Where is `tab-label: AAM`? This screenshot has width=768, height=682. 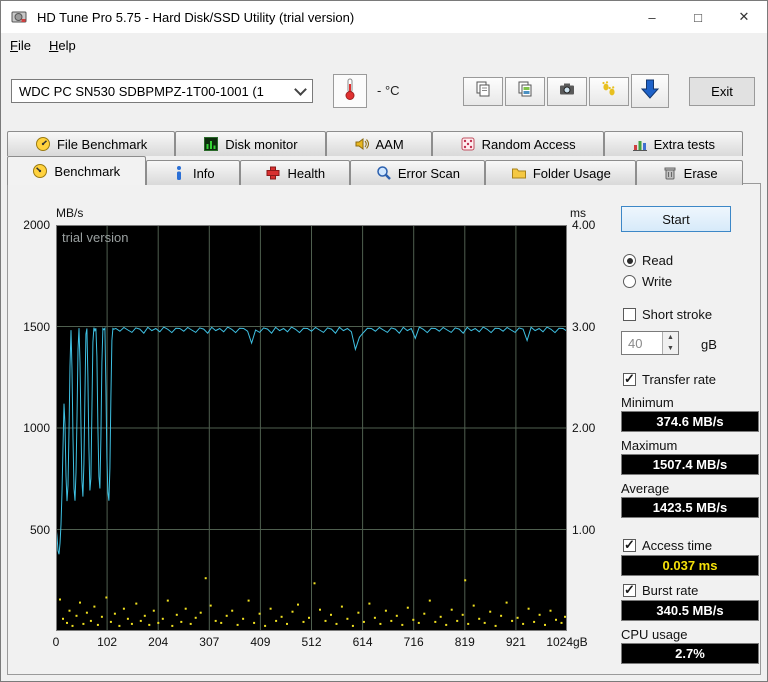 tab-label: AAM is located at coordinates (389, 144).